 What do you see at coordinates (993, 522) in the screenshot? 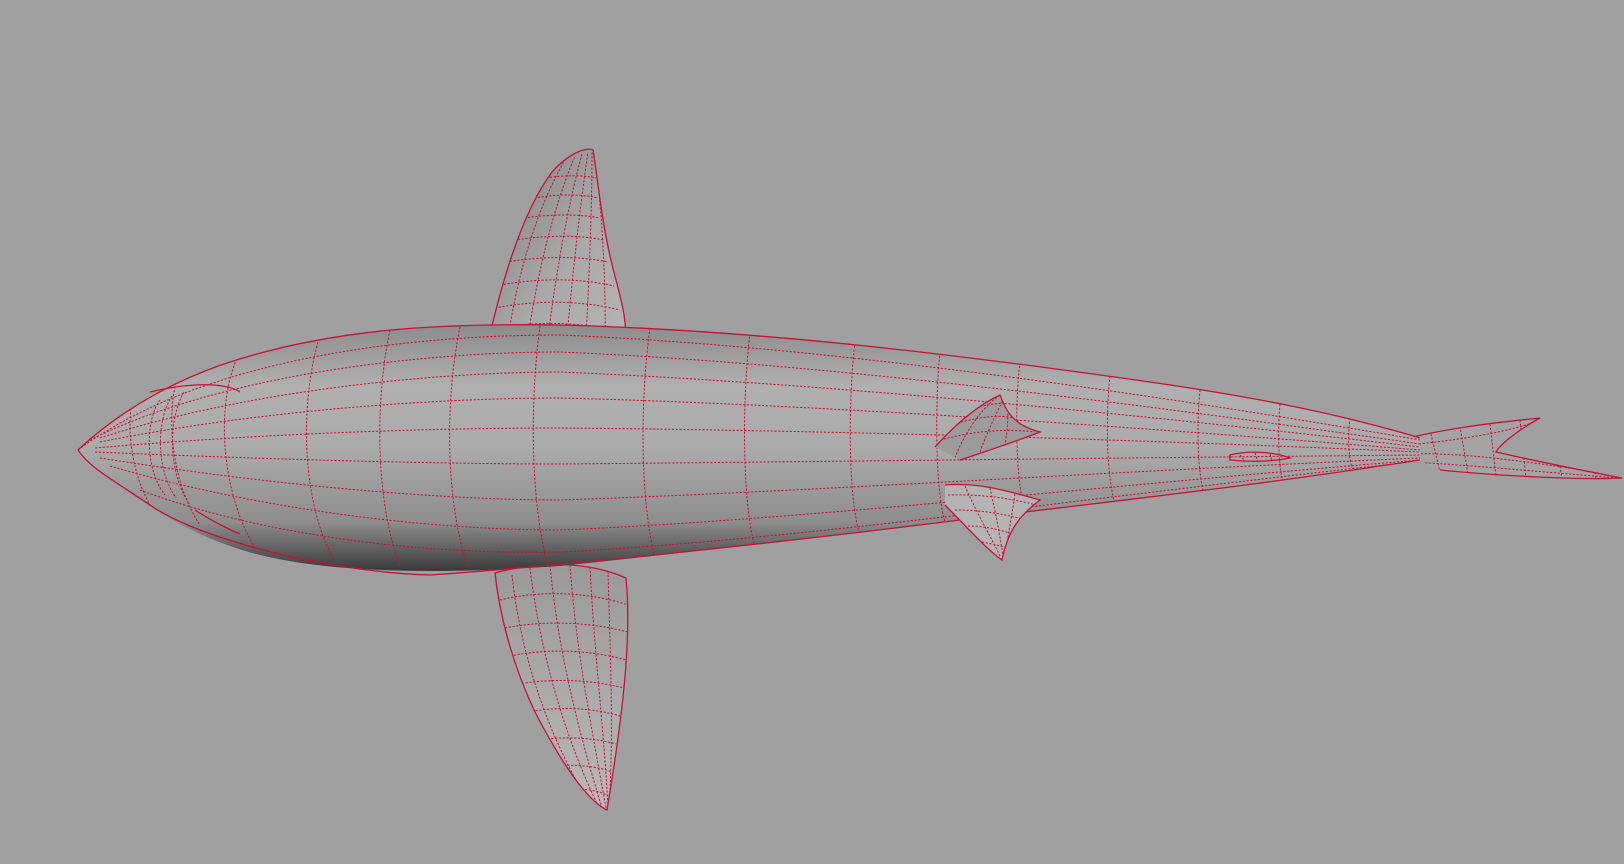
I see `pelvic-fin-lower` at bounding box center [993, 522].